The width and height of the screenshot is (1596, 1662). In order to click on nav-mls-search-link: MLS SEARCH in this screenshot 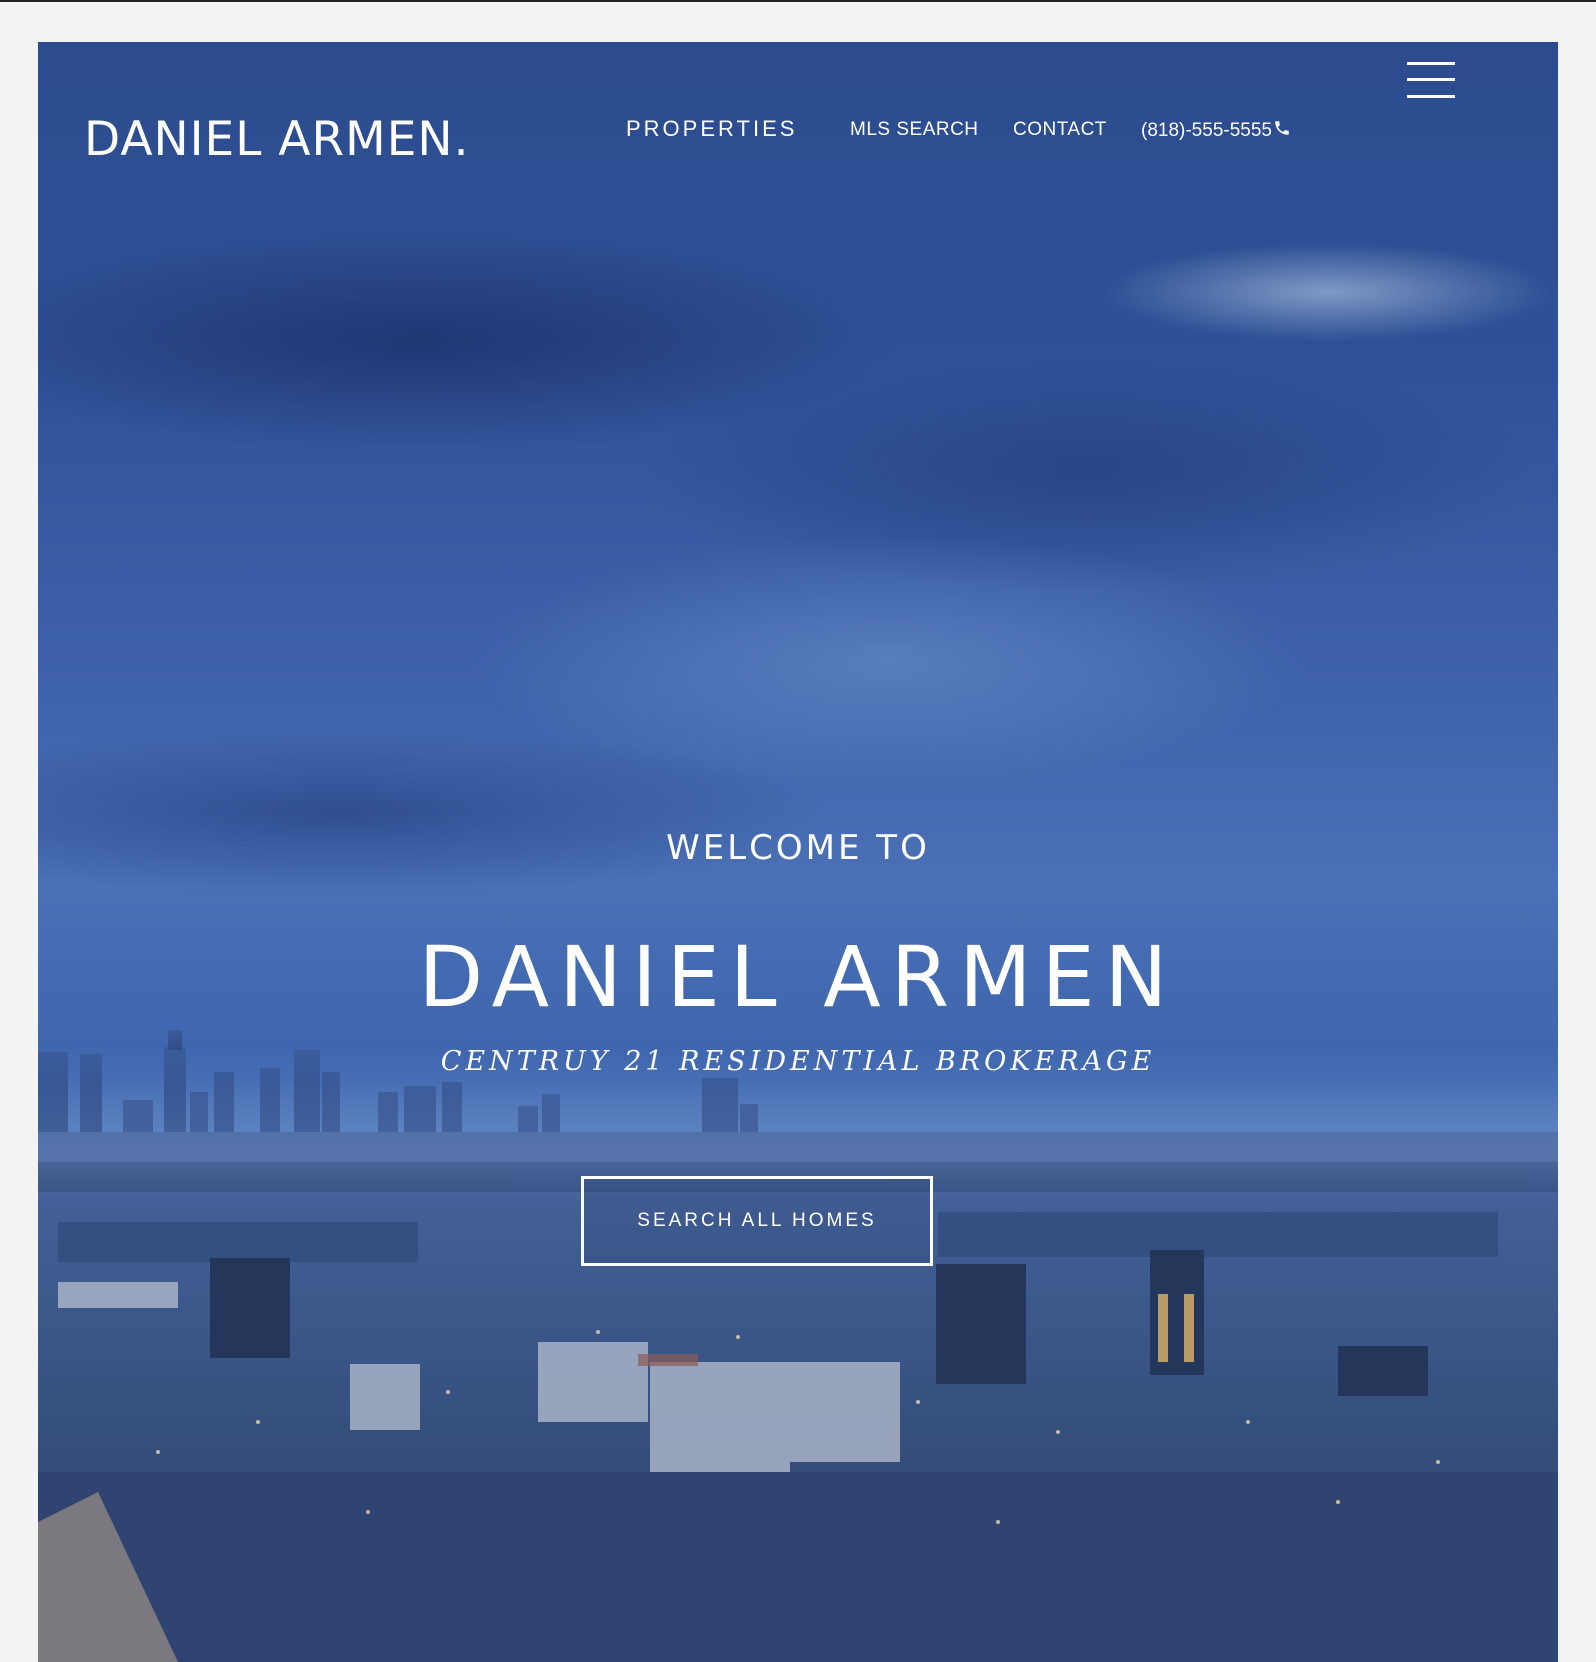, I will do `click(914, 130)`.